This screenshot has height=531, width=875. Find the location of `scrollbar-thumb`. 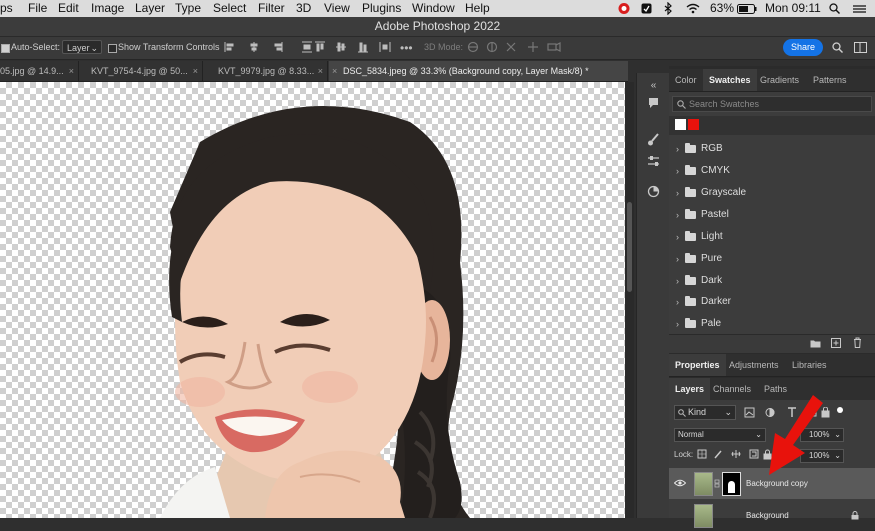

scrollbar-thumb is located at coordinates (629, 247).